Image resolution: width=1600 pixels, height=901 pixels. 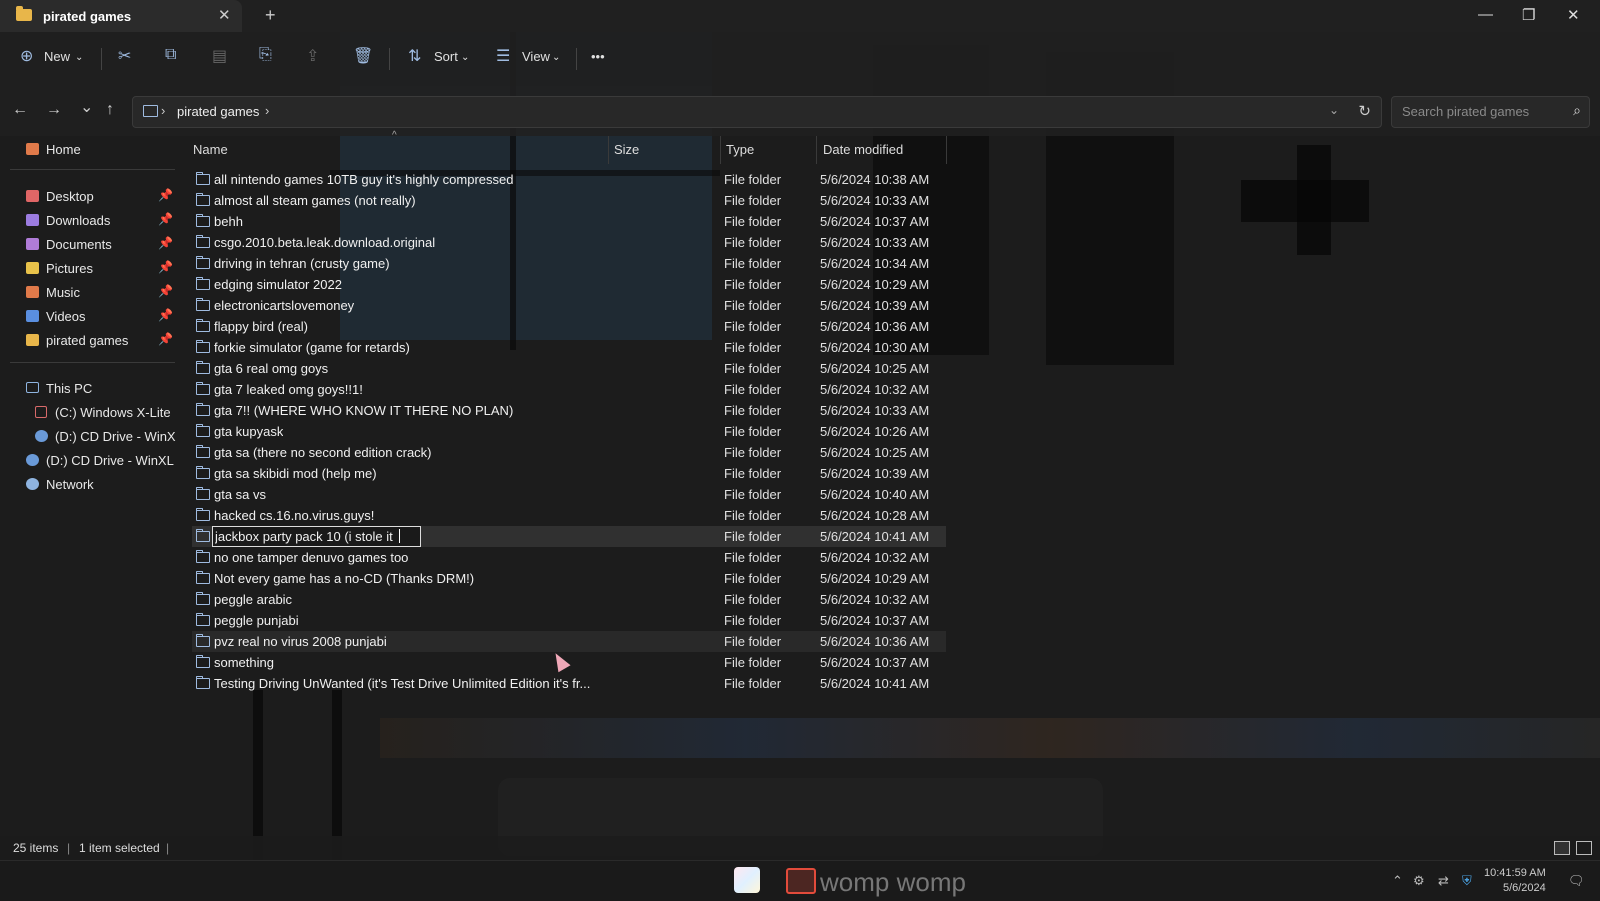 I want to click on sidebar-item-drive-c: (C:) Windows X-Lite, so click(x=89, y=413).